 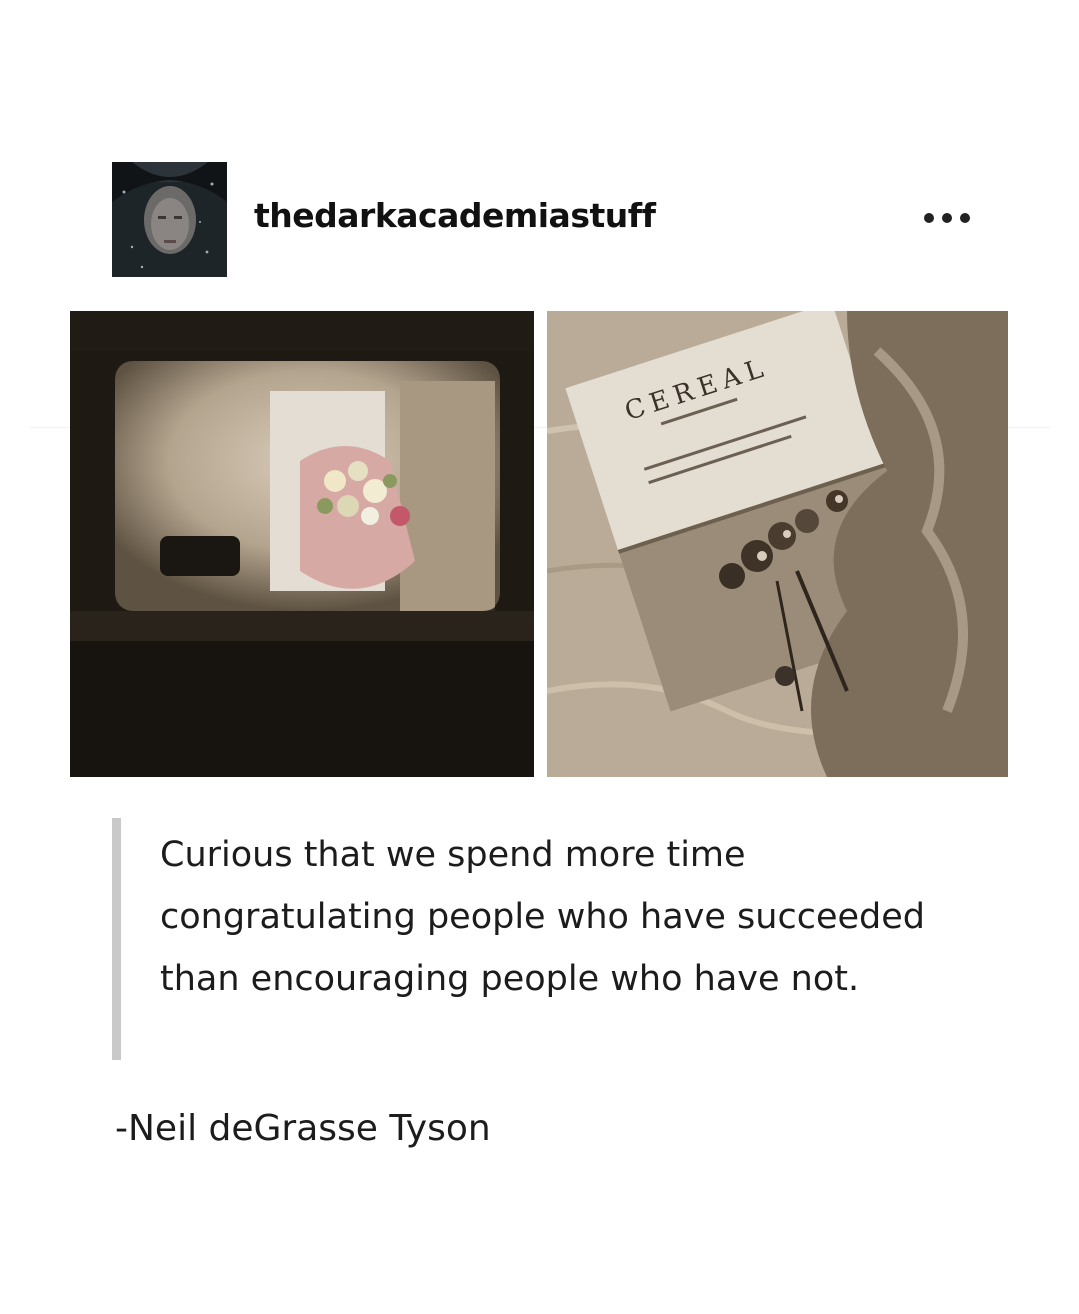 I want to click on post-header: thedarkacademiastuff, so click(x=542, y=220).